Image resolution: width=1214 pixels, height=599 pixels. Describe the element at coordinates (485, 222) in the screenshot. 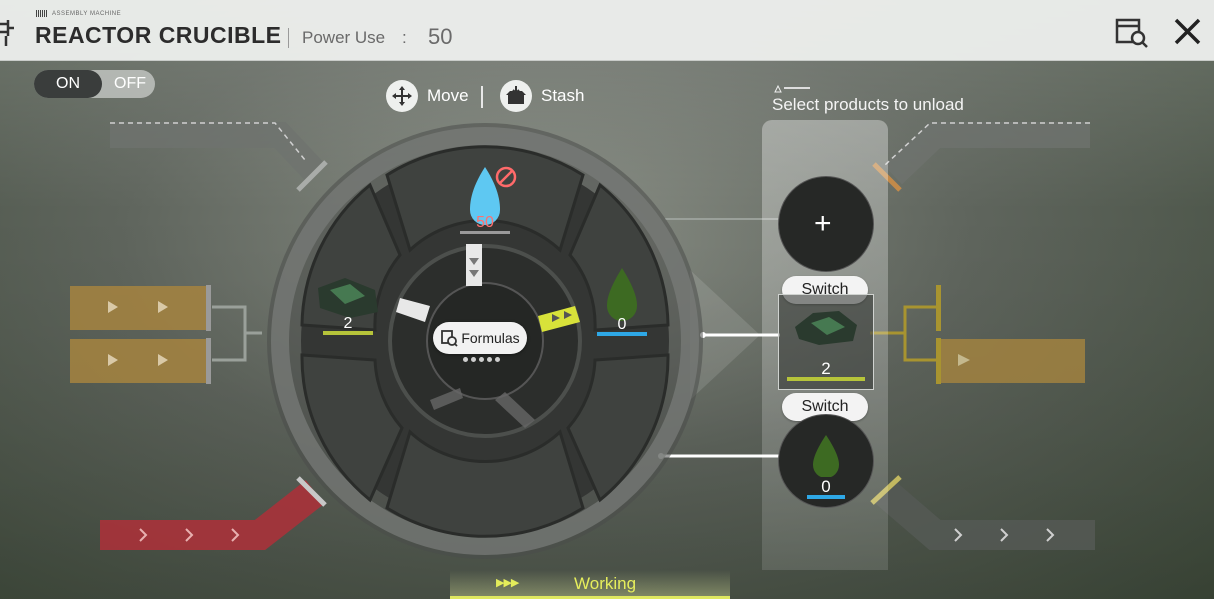

I see `water-input-count: 50` at that location.